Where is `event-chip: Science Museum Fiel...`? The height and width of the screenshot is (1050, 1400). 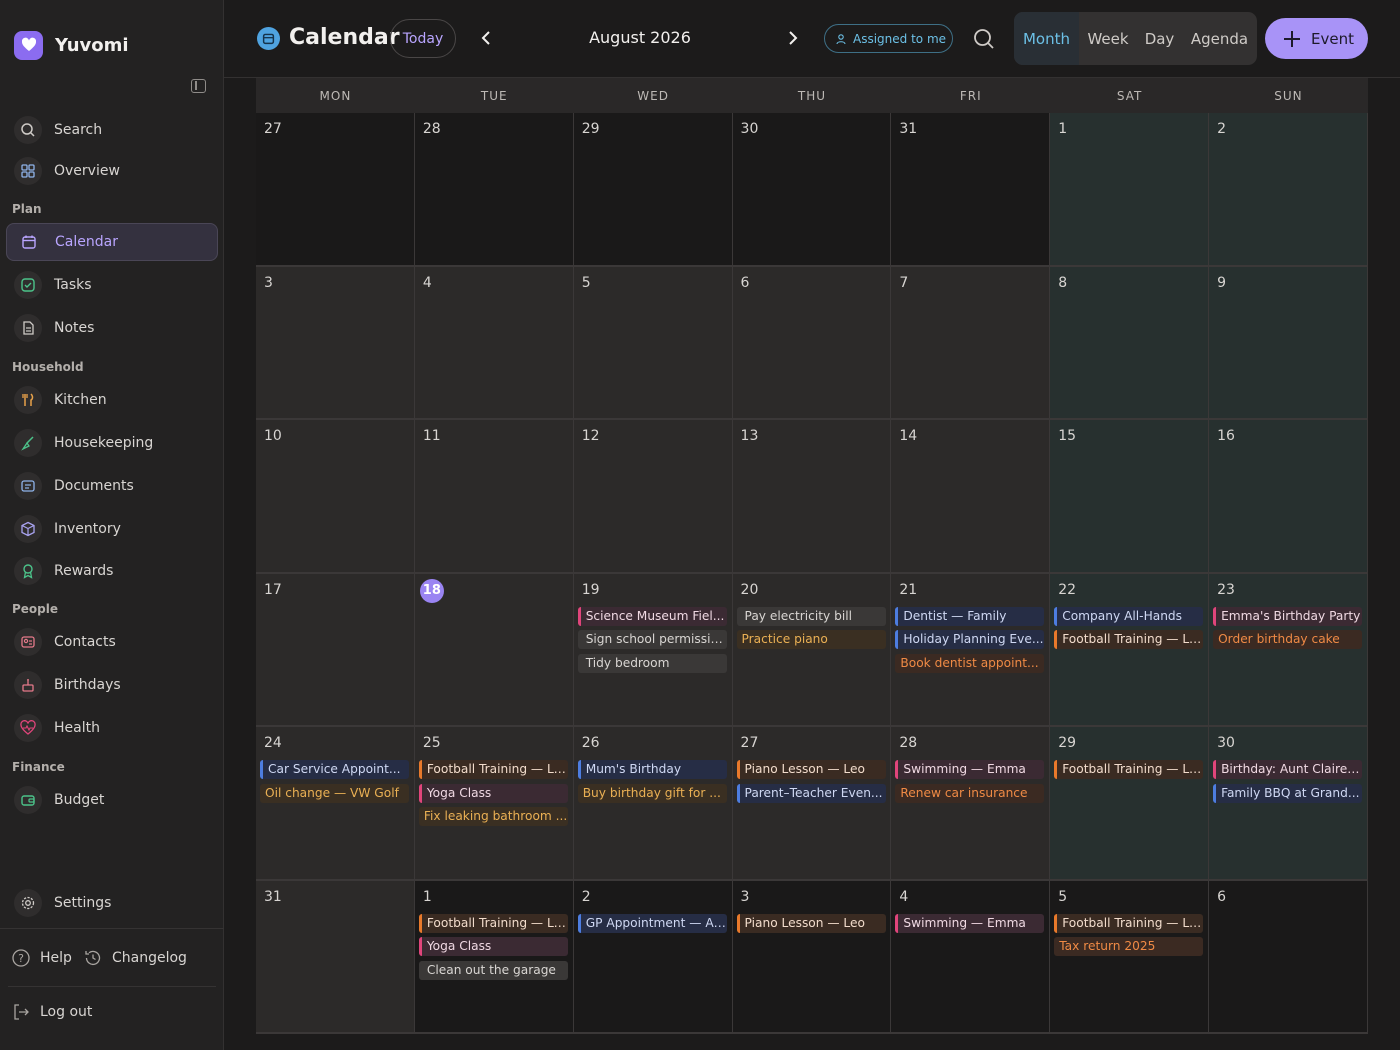
event-chip: Science Museum Fiel... is located at coordinates (652, 616).